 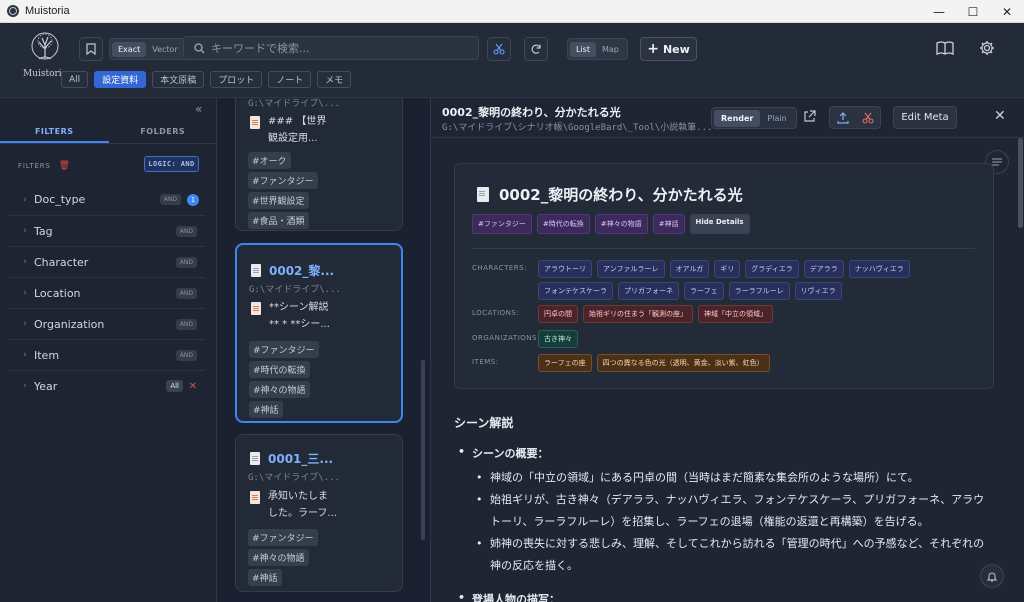 What do you see at coordinates (334, 79) in the screenshot?
I see `category-memo: メモ` at bounding box center [334, 79].